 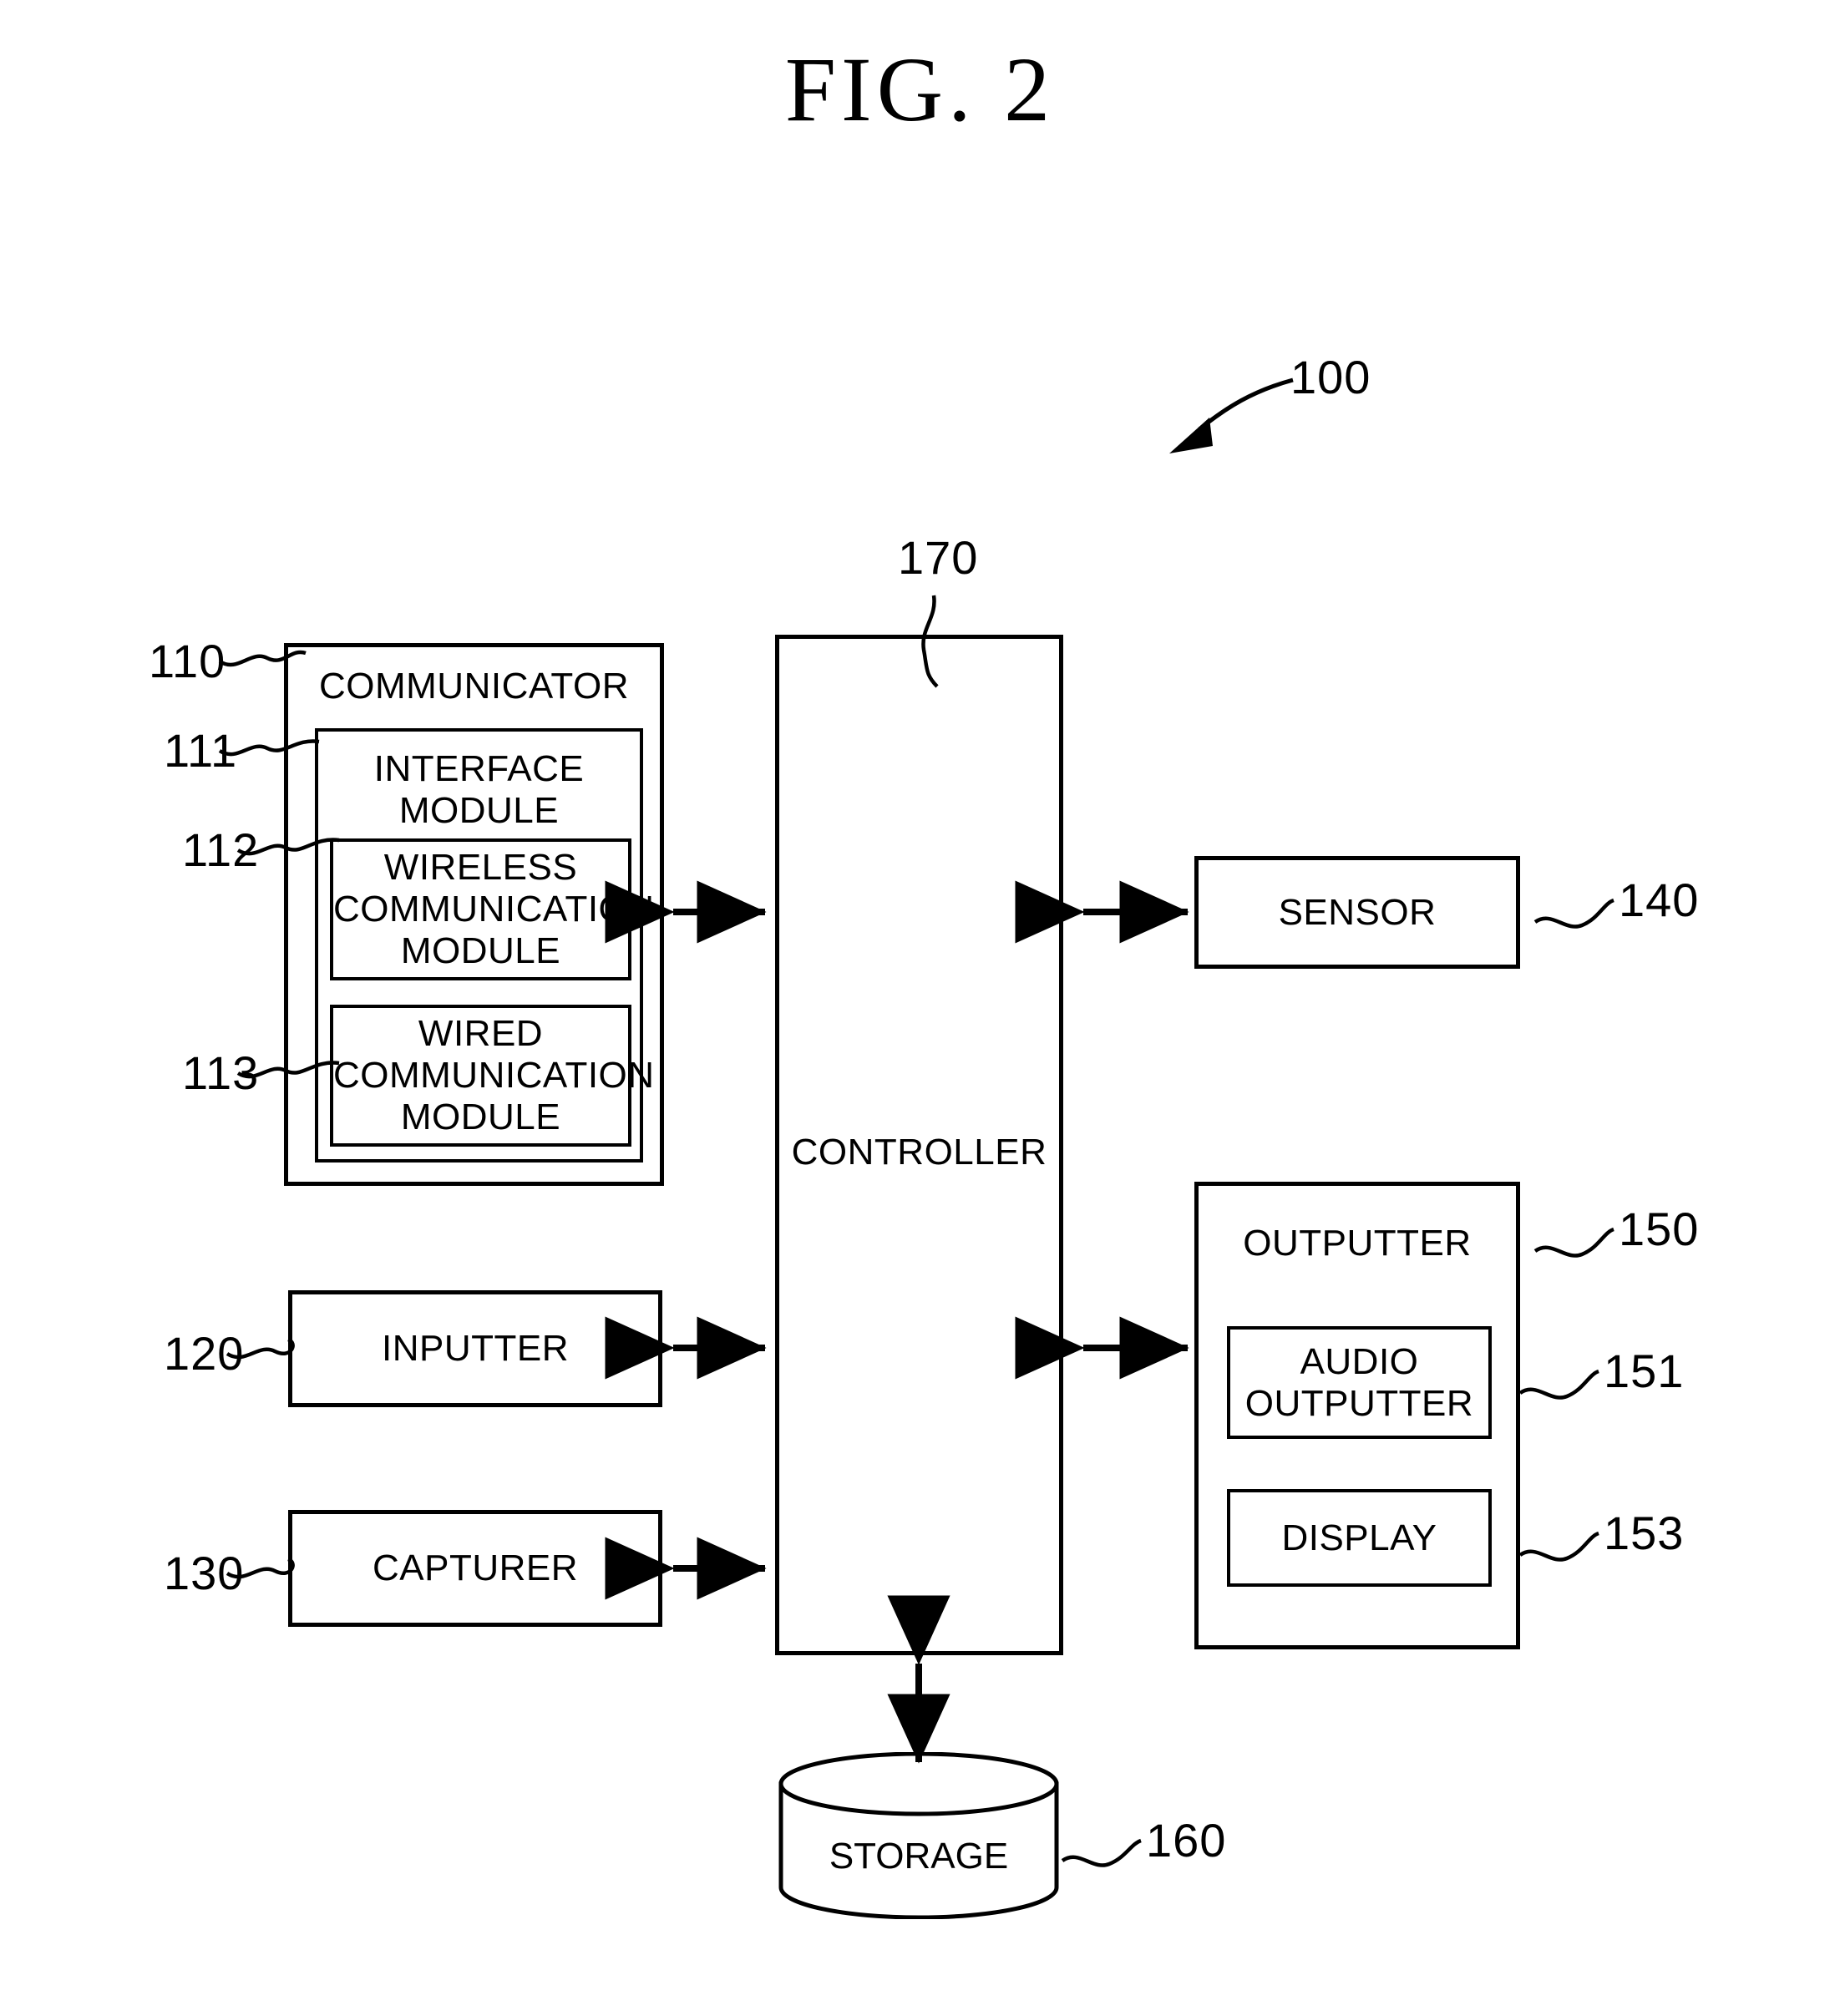 I want to click on sensor-label: SENSOR, so click(x=1358, y=912).